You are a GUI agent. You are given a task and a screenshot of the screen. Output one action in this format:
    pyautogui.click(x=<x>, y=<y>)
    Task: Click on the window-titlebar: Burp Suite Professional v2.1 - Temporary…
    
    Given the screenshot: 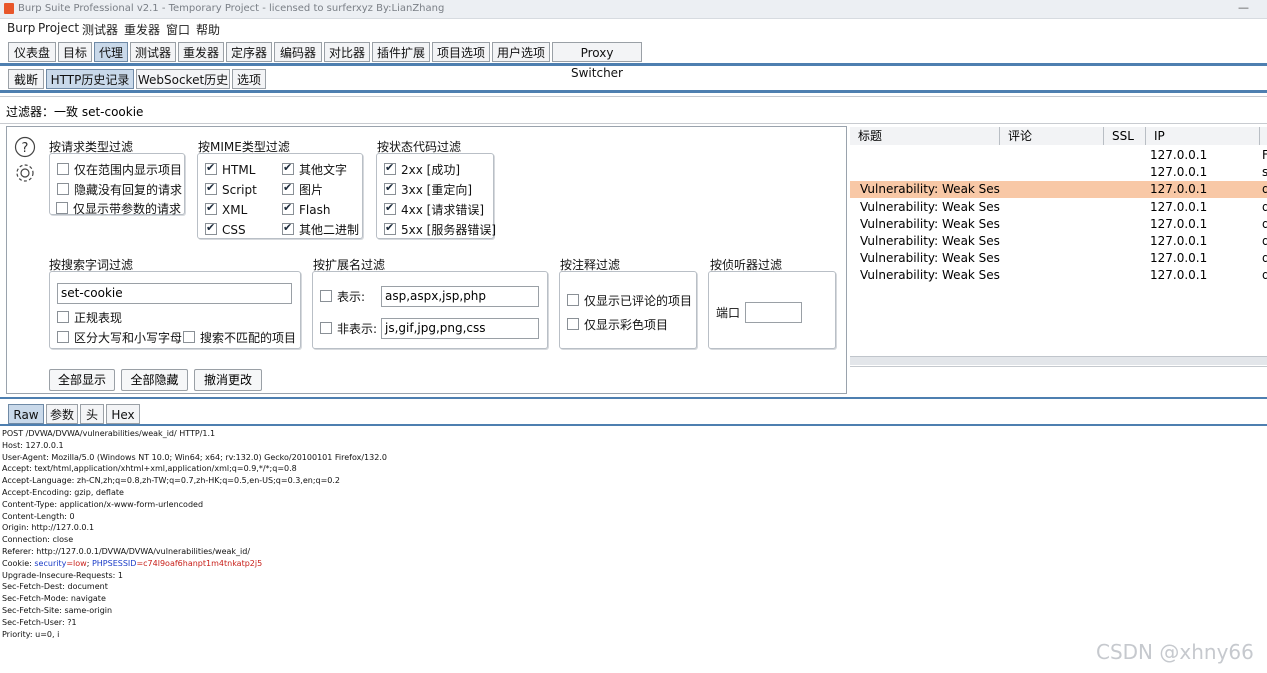 What is the action you would take?
    pyautogui.click(x=633, y=9)
    